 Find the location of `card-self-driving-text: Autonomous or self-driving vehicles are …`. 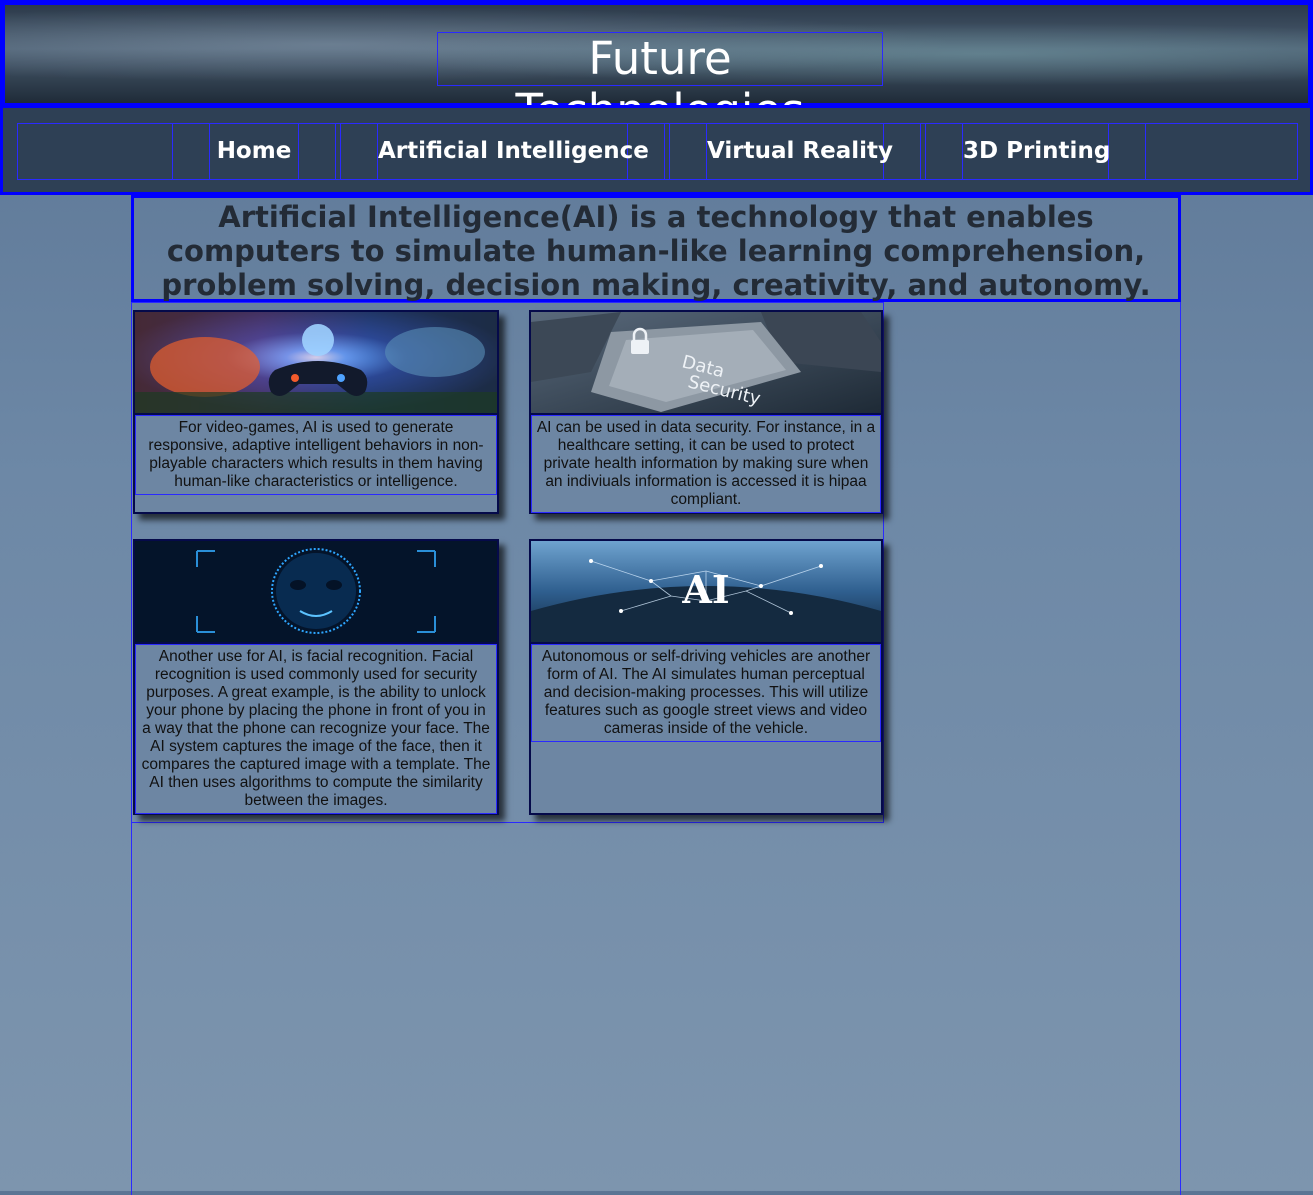

card-self-driving-text: Autonomous or self-driving vehicles are … is located at coordinates (706, 693).